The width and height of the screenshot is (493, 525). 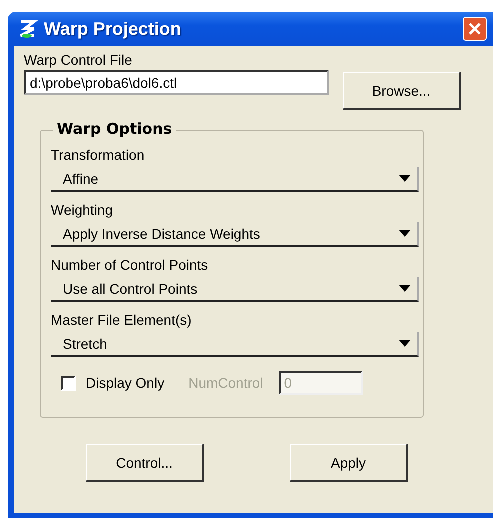 What do you see at coordinates (349, 463) in the screenshot?
I see `dialog-button: Apply` at bounding box center [349, 463].